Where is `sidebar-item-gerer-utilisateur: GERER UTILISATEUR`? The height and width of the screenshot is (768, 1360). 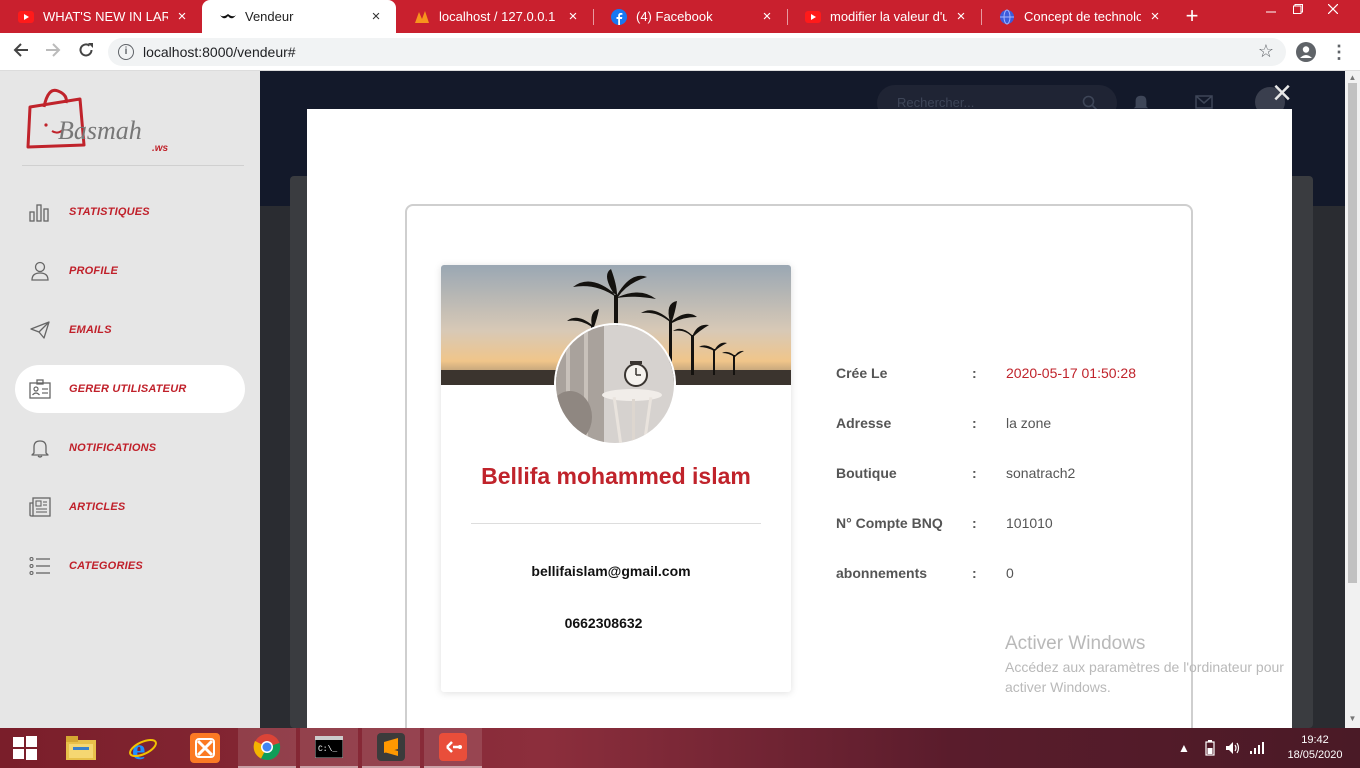 sidebar-item-gerer-utilisateur: GERER UTILISATEUR is located at coordinates (130, 389).